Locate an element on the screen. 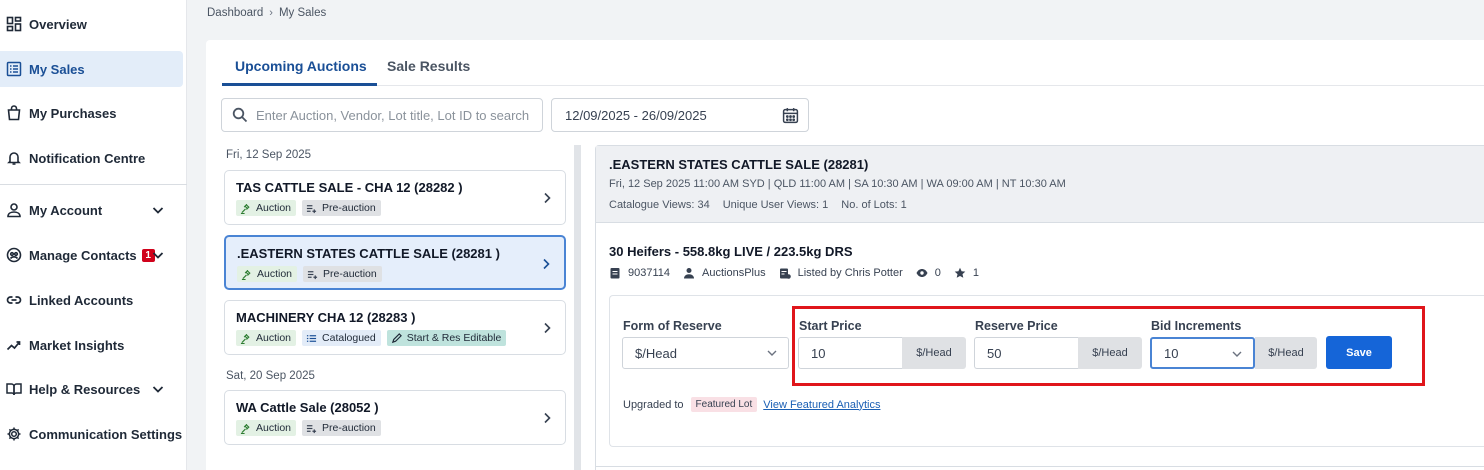  start-price-unit: $/Head is located at coordinates (934, 353).